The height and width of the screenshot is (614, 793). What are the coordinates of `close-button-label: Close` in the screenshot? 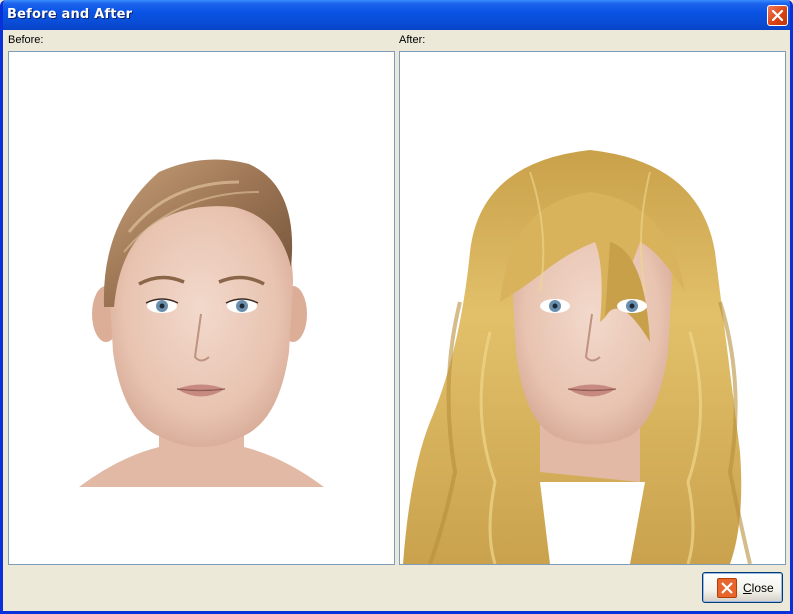 It's located at (758, 588).